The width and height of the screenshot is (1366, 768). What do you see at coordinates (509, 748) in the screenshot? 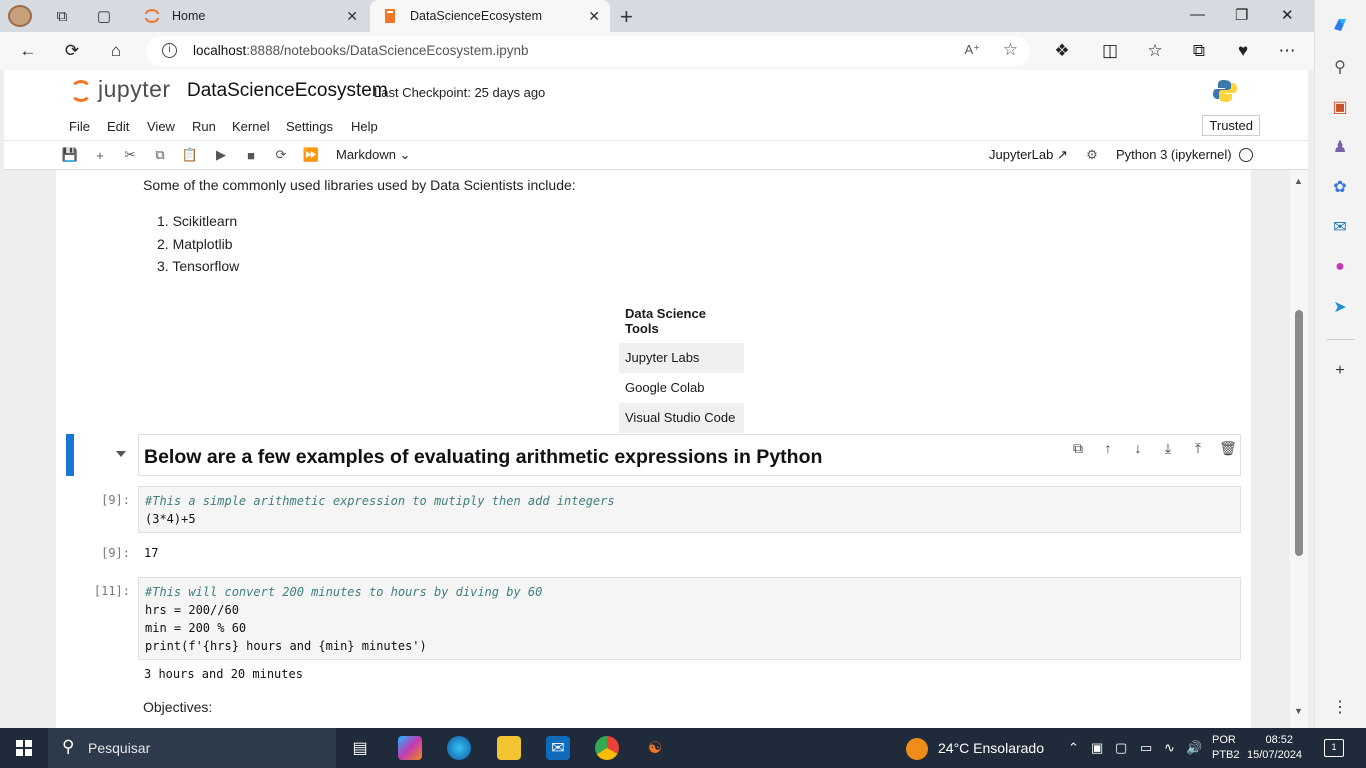
I see `file-explorer-icon` at bounding box center [509, 748].